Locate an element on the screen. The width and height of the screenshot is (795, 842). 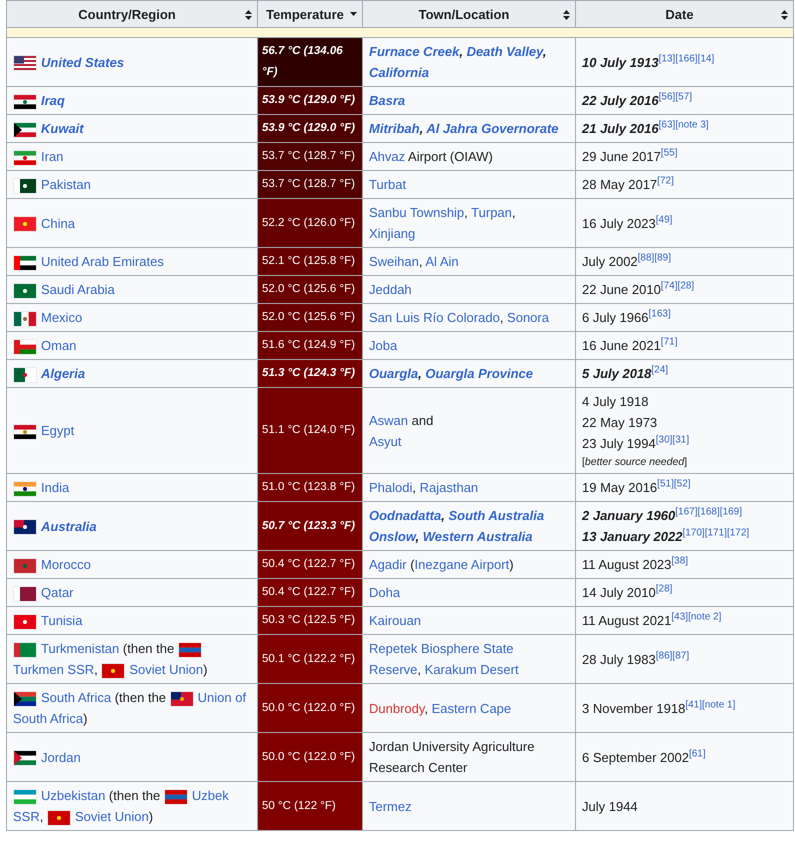
citation-link: [172] is located at coordinates (738, 533).